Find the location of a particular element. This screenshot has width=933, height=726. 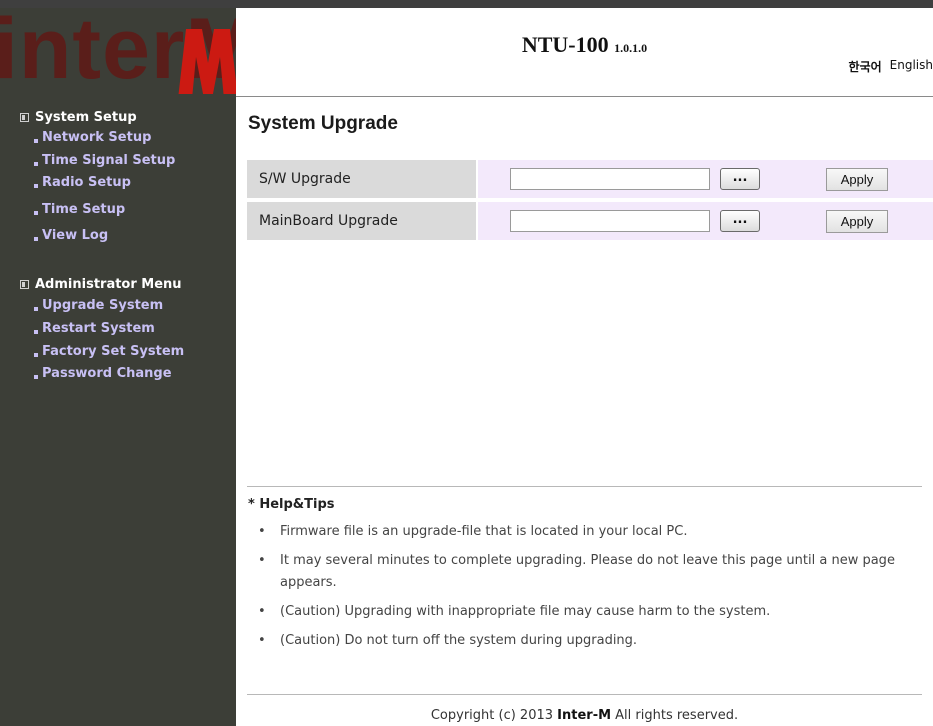

mainboard-upgrade-label: MainBoard Upgrade is located at coordinates (361, 221).